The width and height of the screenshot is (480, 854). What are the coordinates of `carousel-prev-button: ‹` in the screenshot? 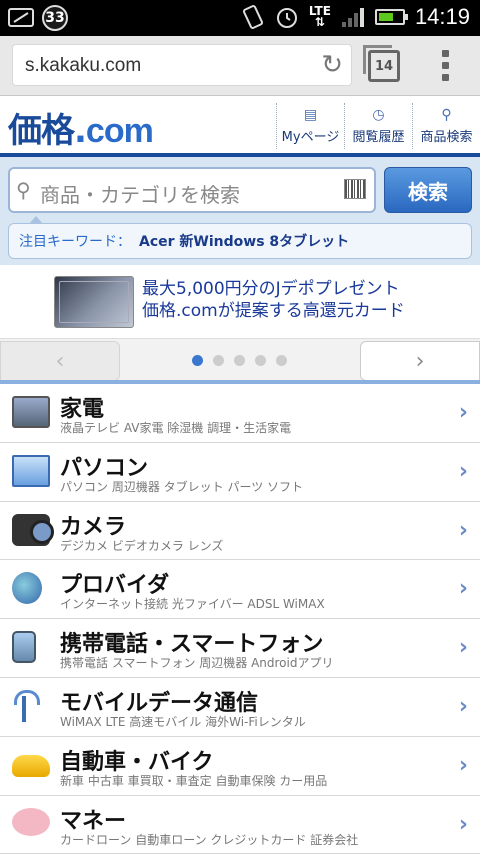 It's located at (60, 361).